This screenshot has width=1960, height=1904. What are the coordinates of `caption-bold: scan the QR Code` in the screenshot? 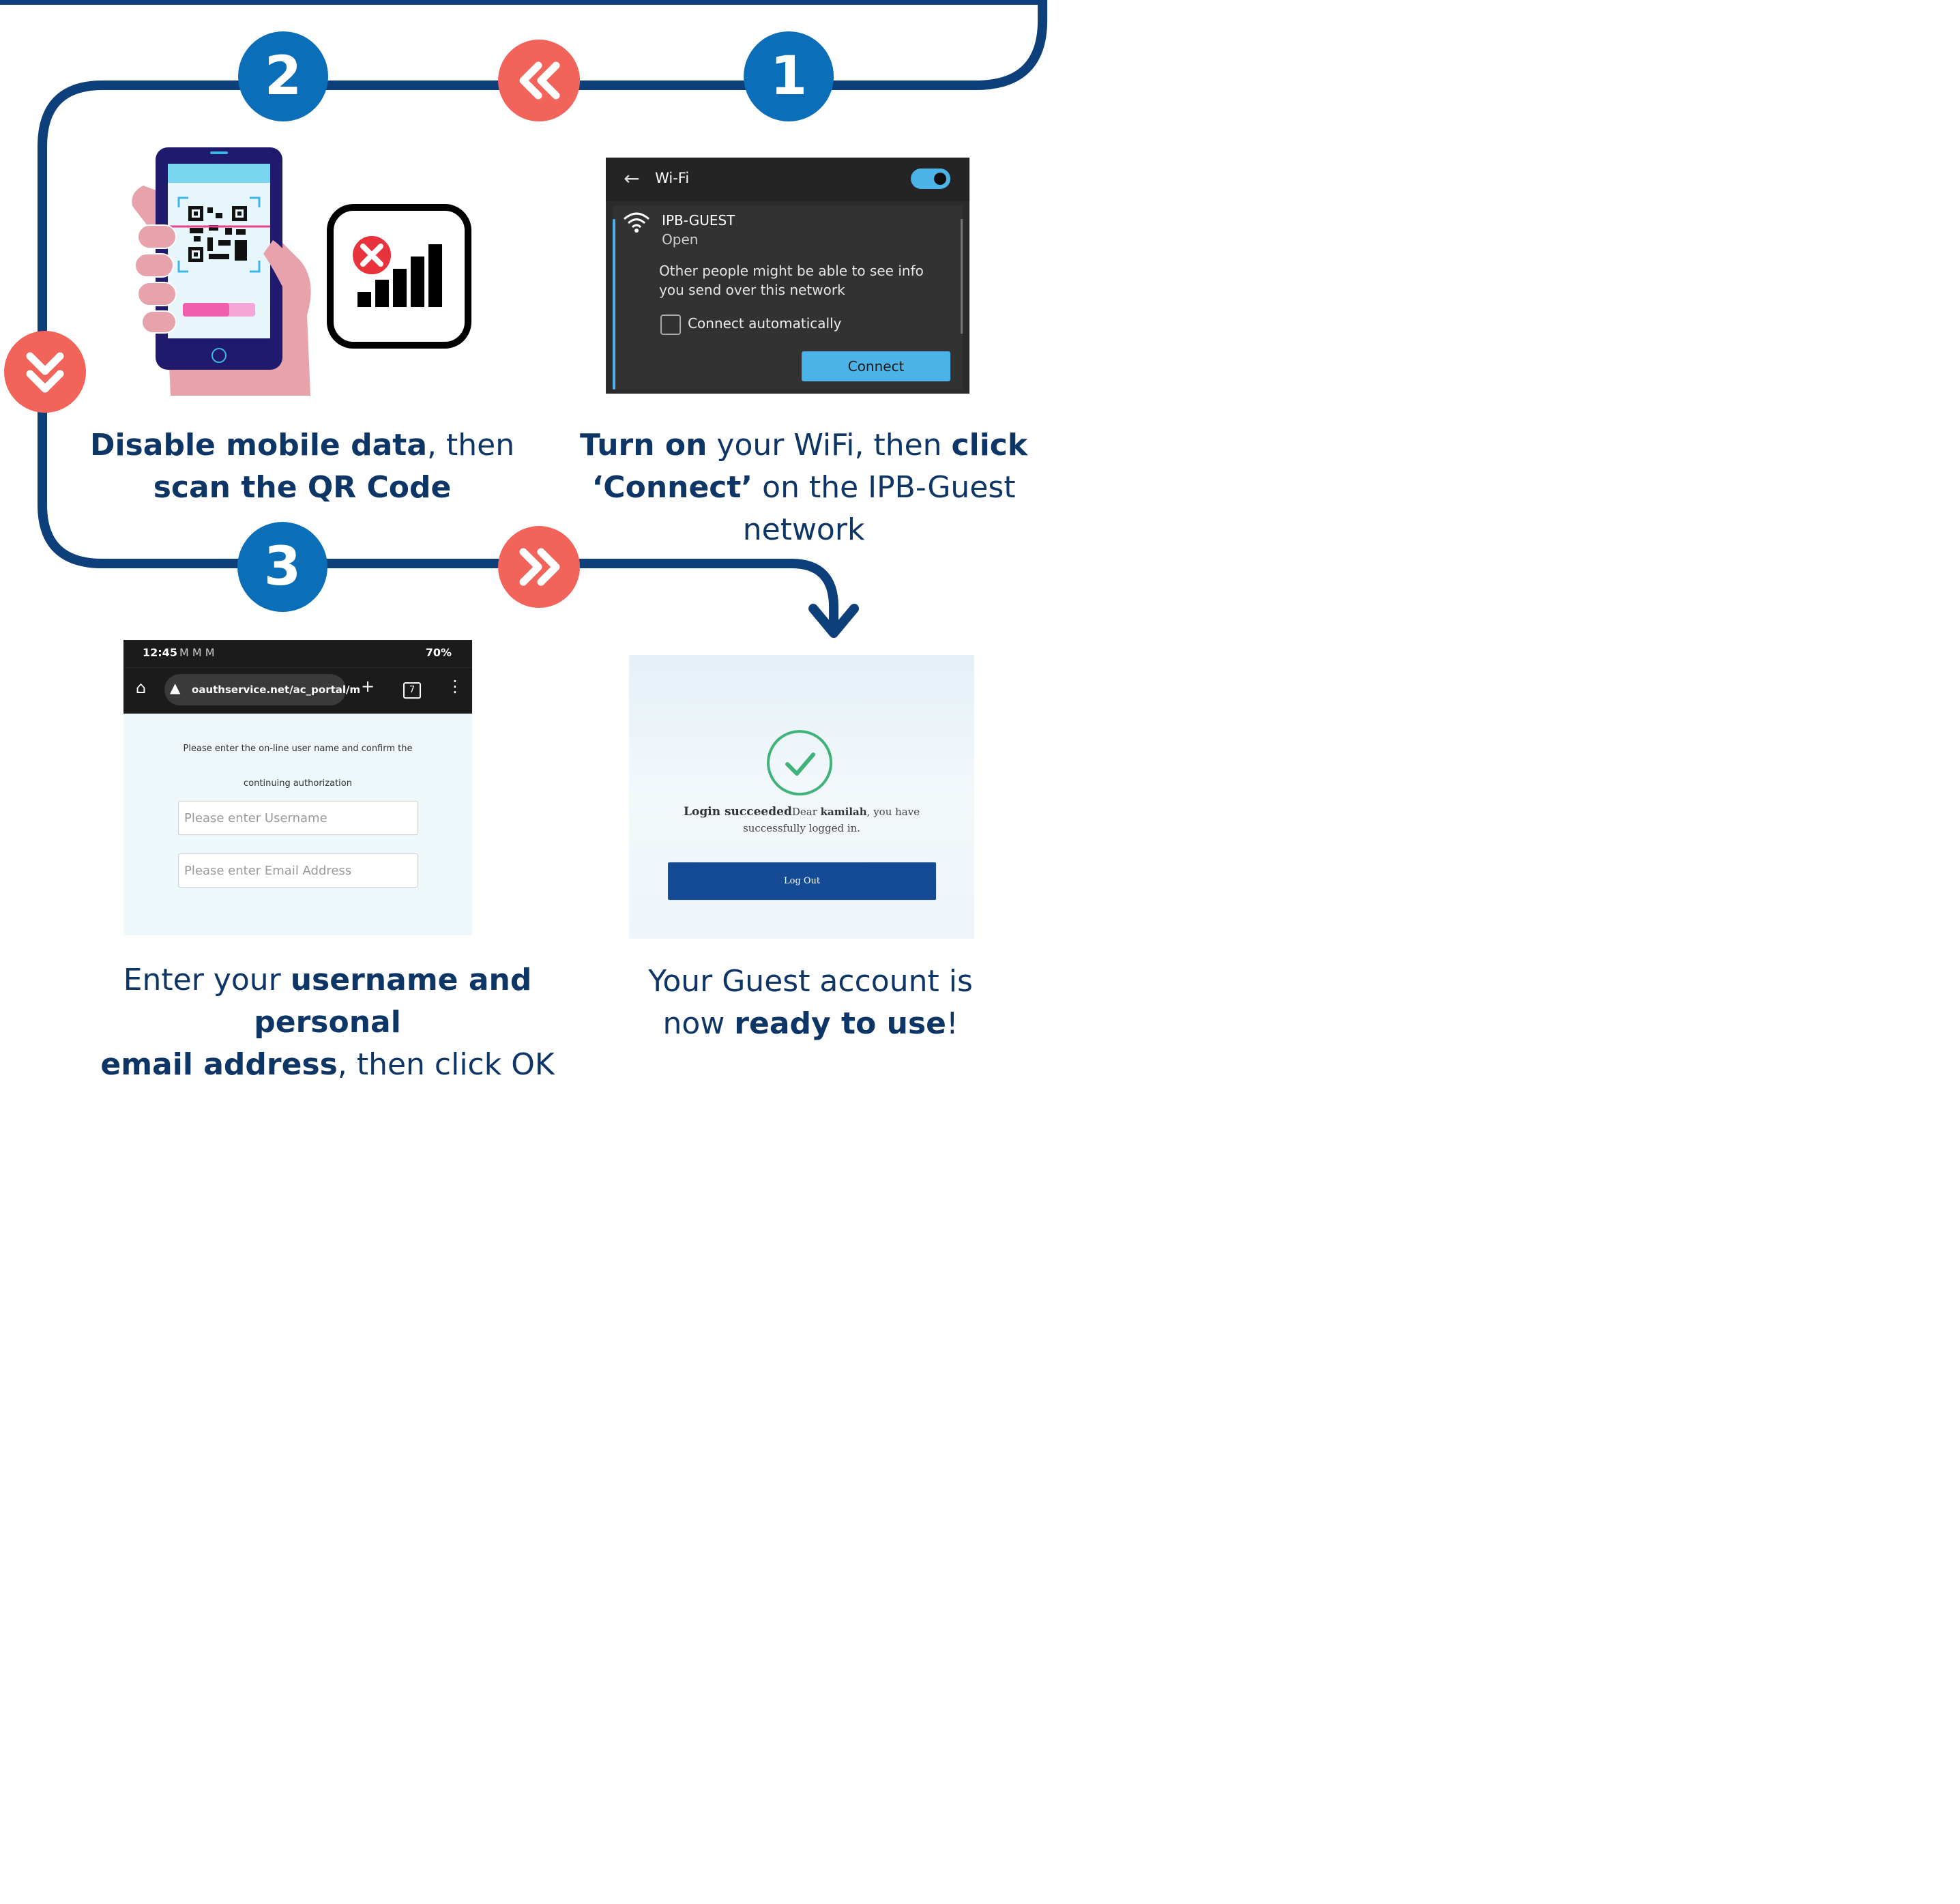 It's located at (303, 488).